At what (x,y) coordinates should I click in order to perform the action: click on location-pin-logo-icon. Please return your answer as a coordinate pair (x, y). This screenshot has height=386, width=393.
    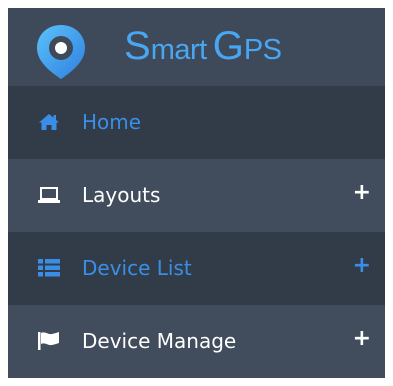
    Looking at the image, I should click on (61, 52).